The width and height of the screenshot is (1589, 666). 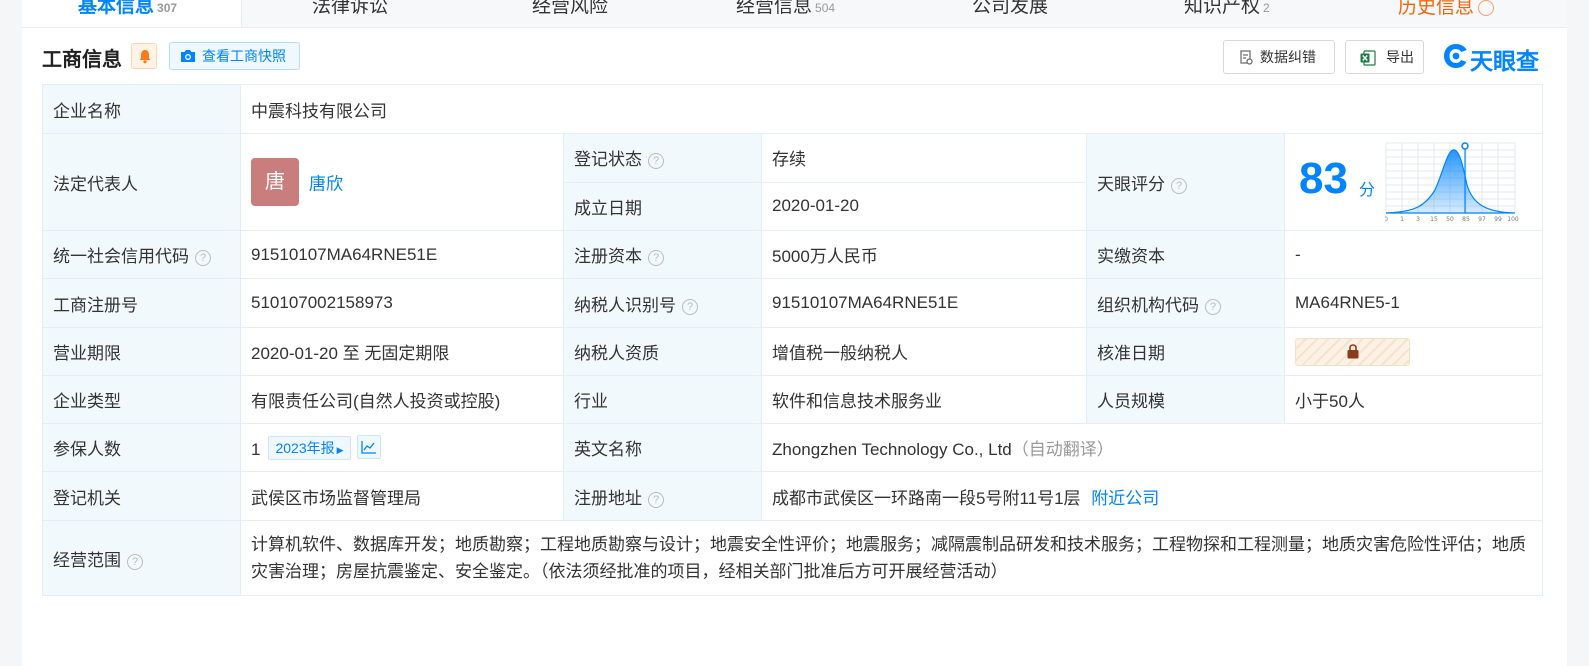 I want to click on camera-icon, so click(x=188, y=56).